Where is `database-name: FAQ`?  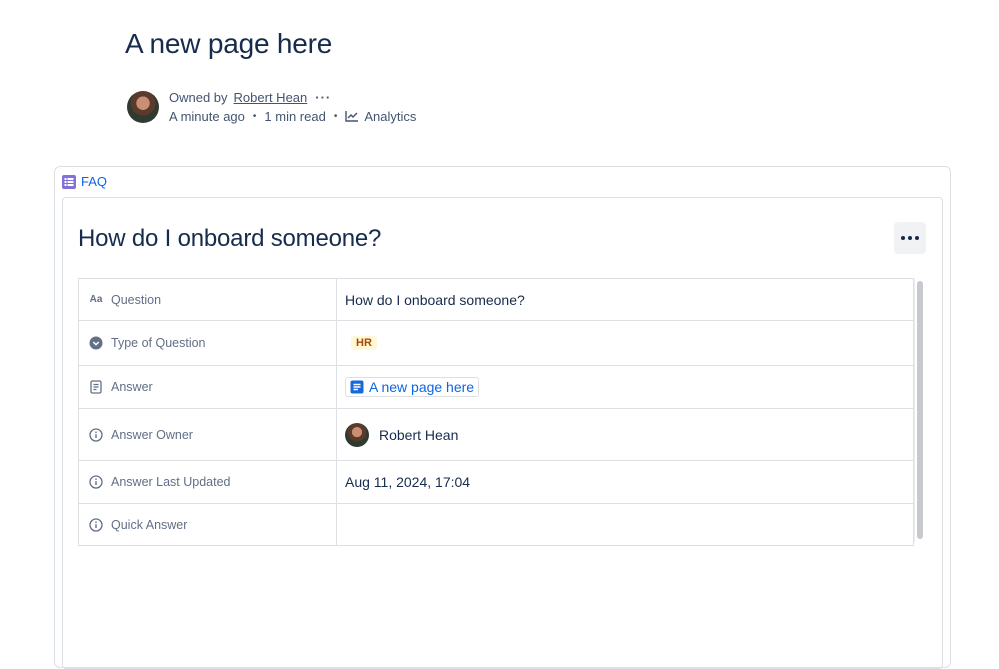
database-name: FAQ is located at coordinates (94, 181).